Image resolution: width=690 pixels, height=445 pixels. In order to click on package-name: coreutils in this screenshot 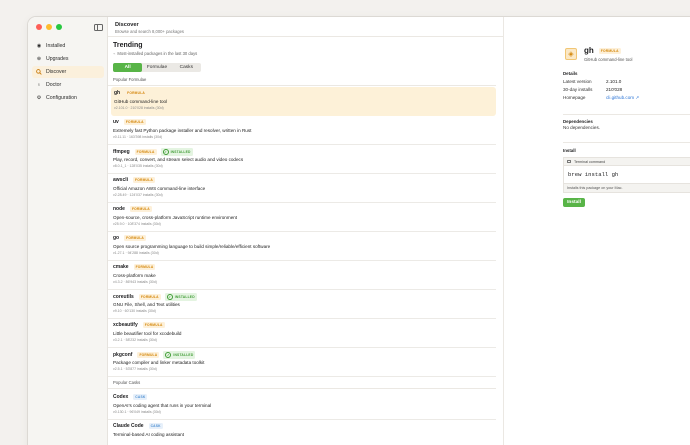, I will do `click(123, 297)`.